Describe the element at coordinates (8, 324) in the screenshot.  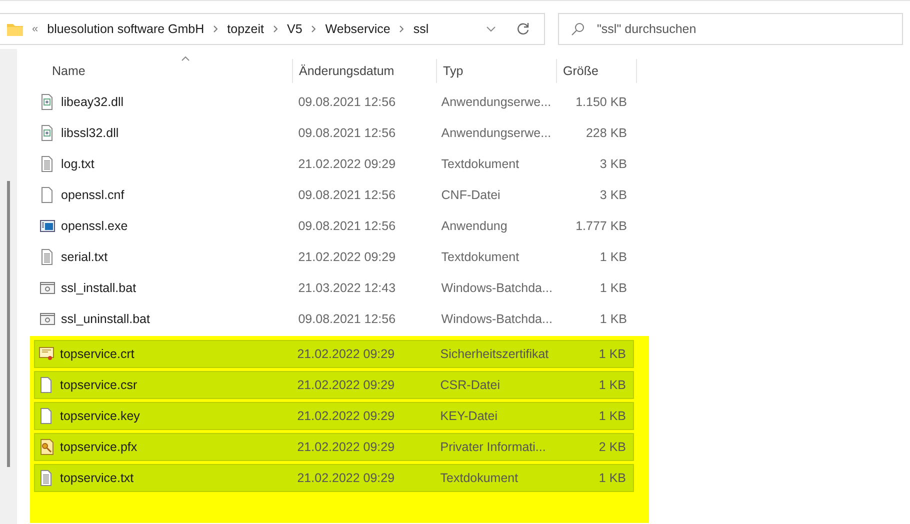
I see `scrollbar` at that location.